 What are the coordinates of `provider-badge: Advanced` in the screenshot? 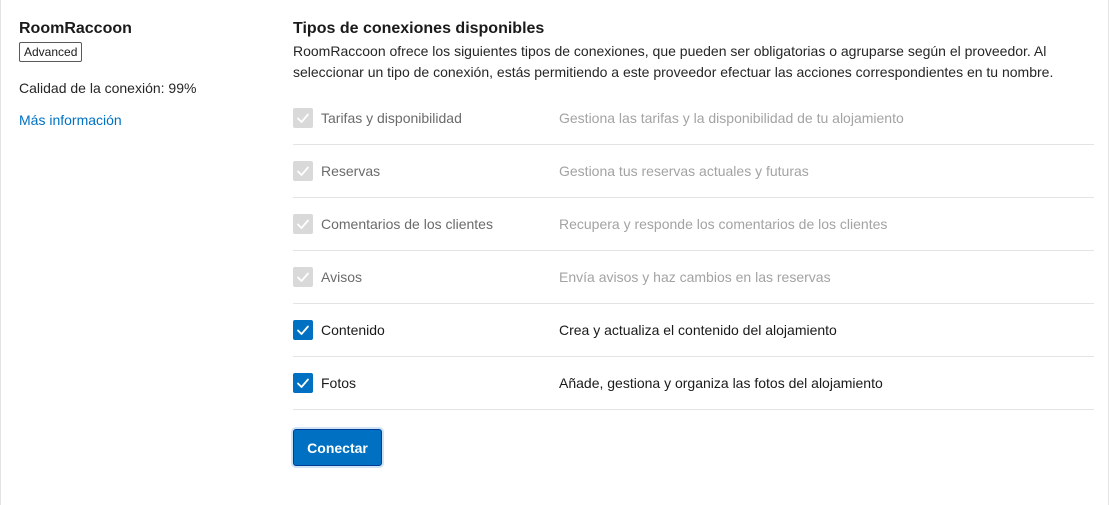 It's located at (51, 52).